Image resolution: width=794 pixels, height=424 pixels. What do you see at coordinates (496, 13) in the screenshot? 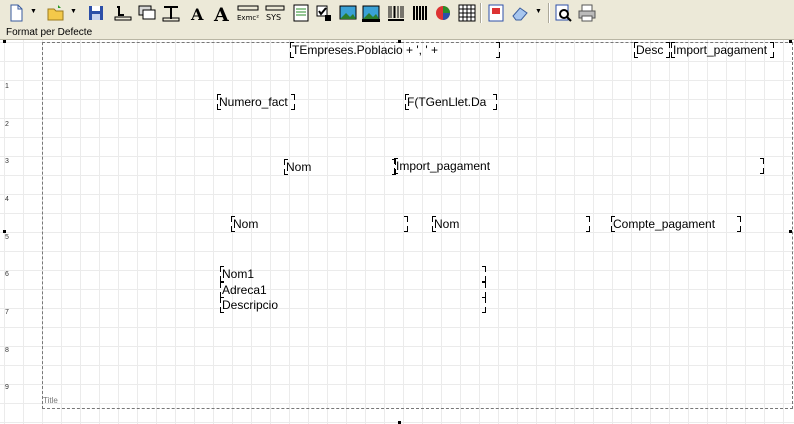
I see `properties-icon` at bounding box center [496, 13].